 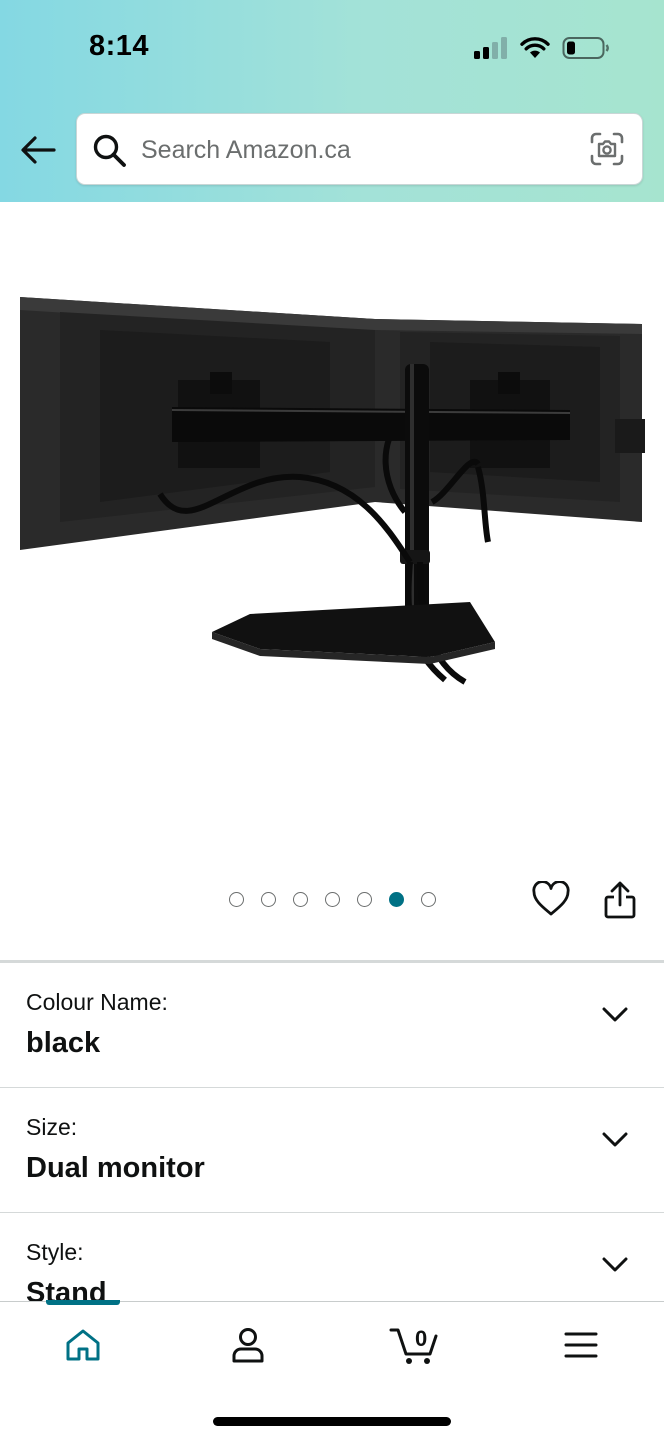 I want to click on colour-variation-row: Colour Name: black, so click(x=332, y=1025).